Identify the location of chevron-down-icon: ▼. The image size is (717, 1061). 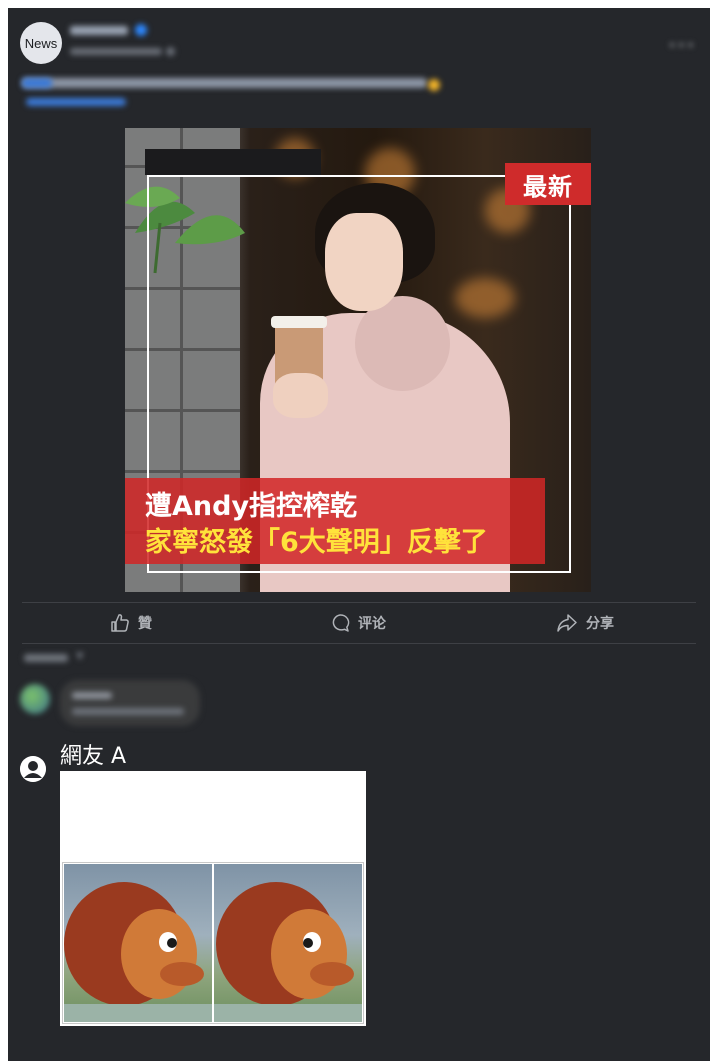
(80, 656).